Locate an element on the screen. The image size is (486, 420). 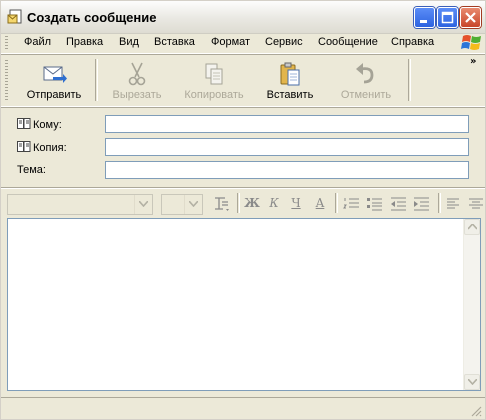
close-button is located at coordinates (470, 17).